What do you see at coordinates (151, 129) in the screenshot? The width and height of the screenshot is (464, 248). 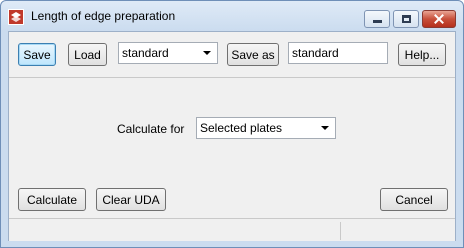 I see `calculate-for-label: Calculate for` at bounding box center [151, 129].